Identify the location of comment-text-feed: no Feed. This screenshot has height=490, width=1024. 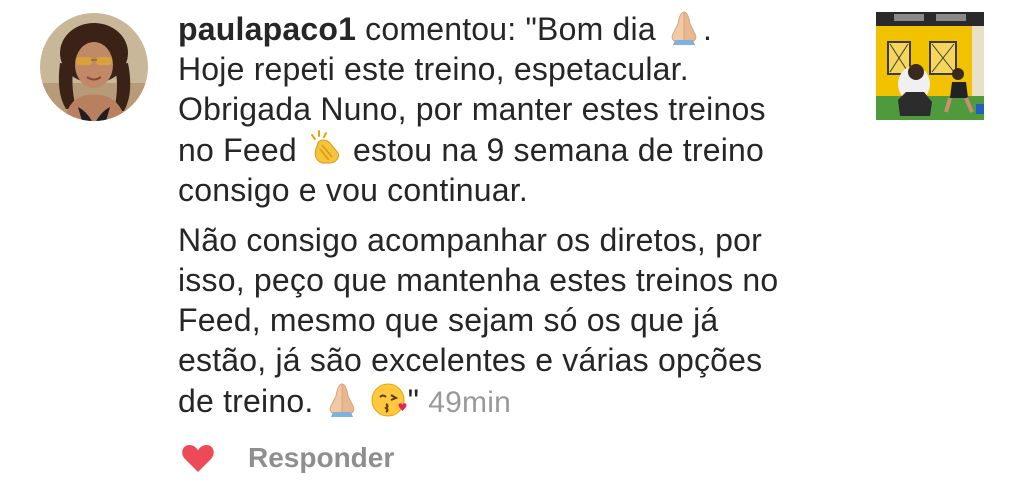
(237, 150).